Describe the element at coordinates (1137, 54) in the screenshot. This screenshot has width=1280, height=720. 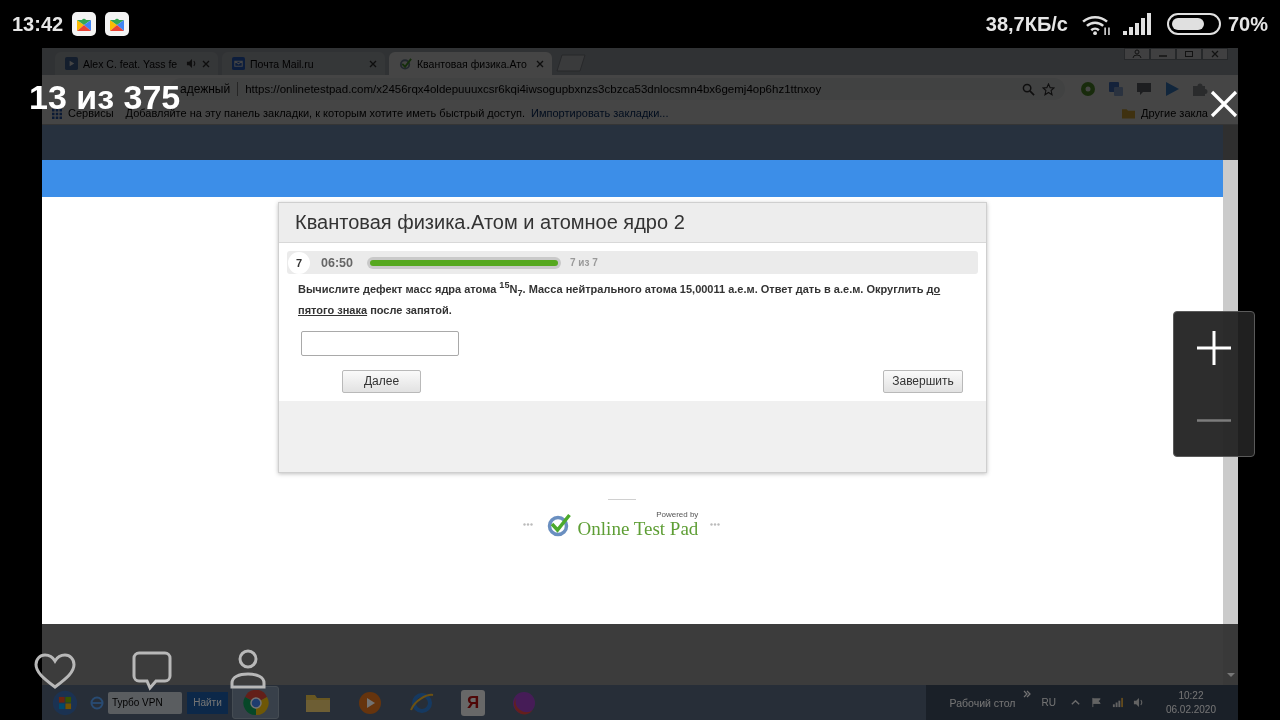
I see `user-icon` at that location.